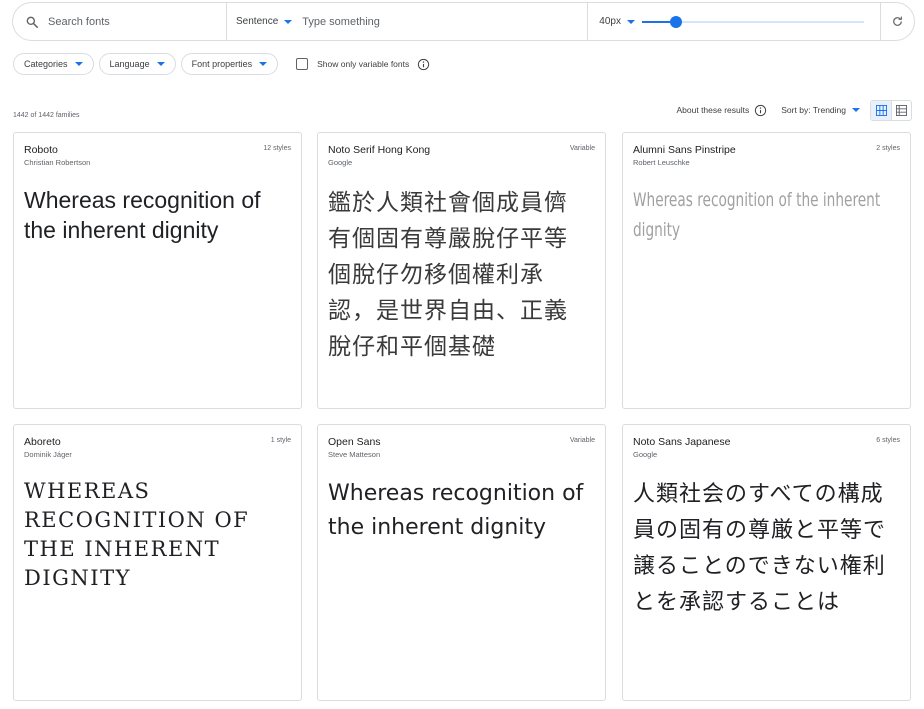 This screenshot has width=924, height=709. I want to click on preview-text-input, so click(445, 21).